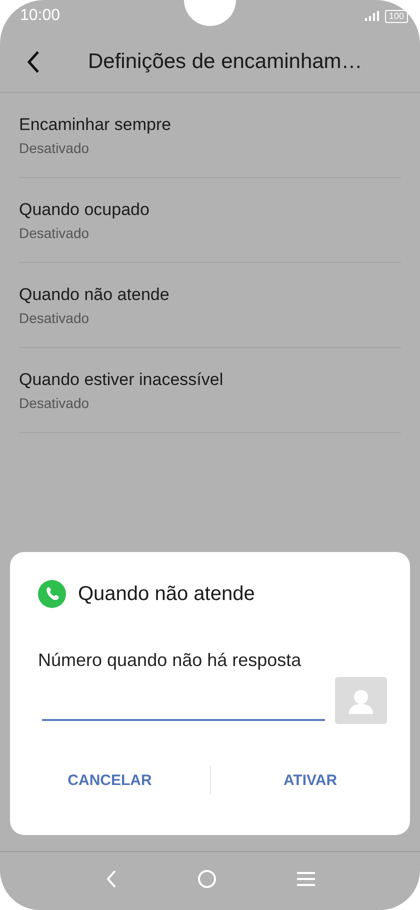  What do you see at coordinates (210, 135) in the screenshot?
I see `settings-item: Encaminhar sempre Desativado` at bounding box center [210, 135].